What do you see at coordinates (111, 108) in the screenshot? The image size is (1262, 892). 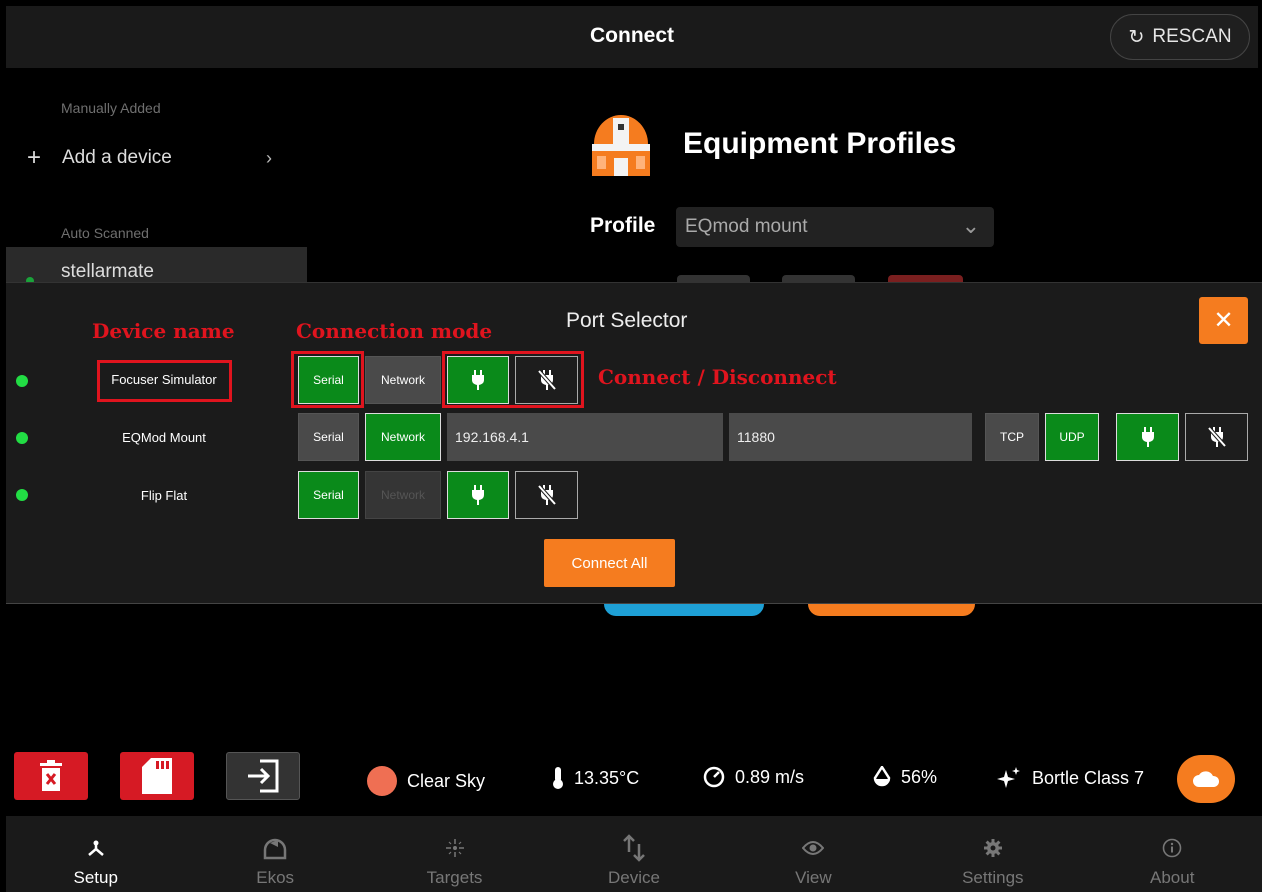 I see `manual-section-label: Manually Added` at bounding box center [111, 108].